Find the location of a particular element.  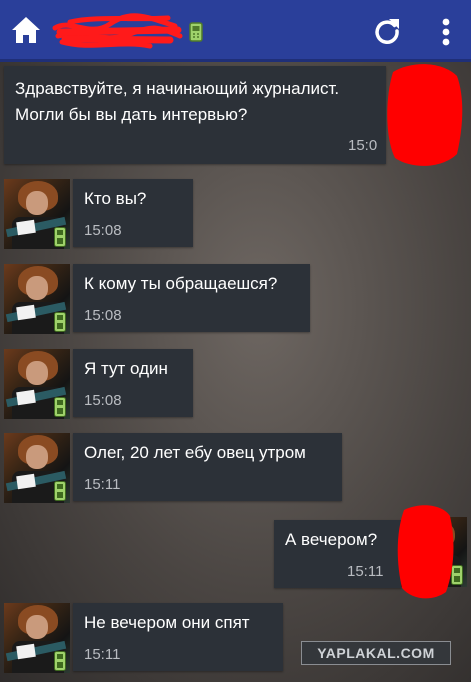

message-bubble-incoming: Олег, 20 лет ебу овец утром 15:11 is located at coordinates (207, 467).